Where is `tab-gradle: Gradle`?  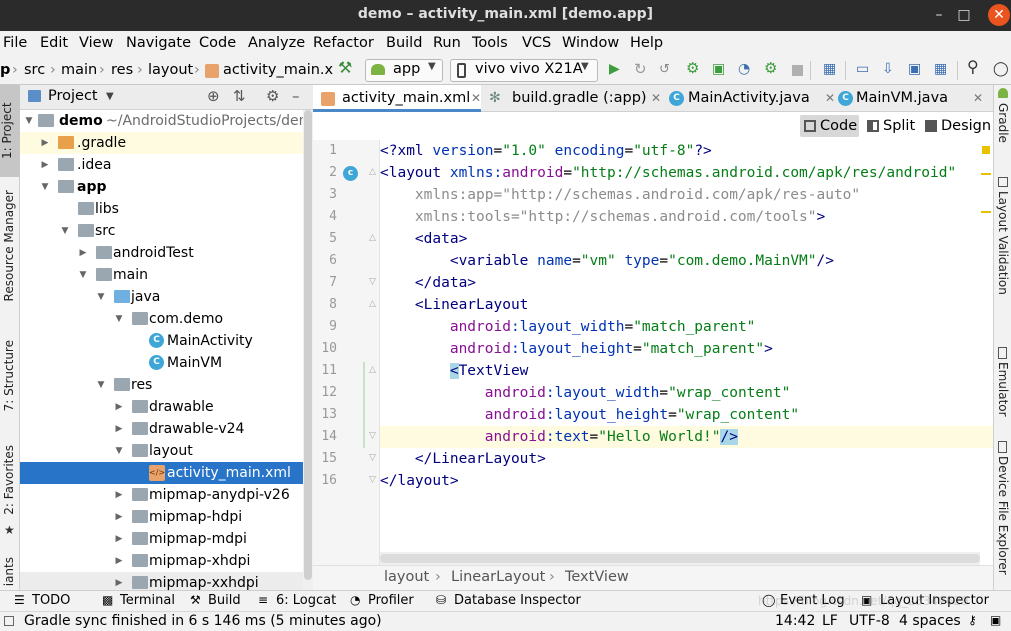
tab-gradle: Gradle is located at coordinates (1003, 123).